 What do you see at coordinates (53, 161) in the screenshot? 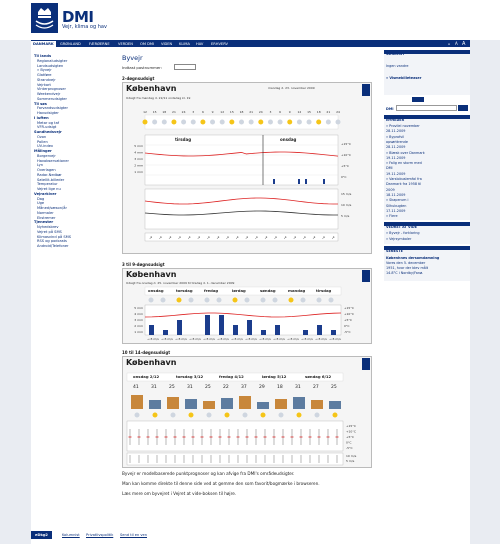
I see `sidebar-item: Havobservationer` at bounding box center [53, 161].